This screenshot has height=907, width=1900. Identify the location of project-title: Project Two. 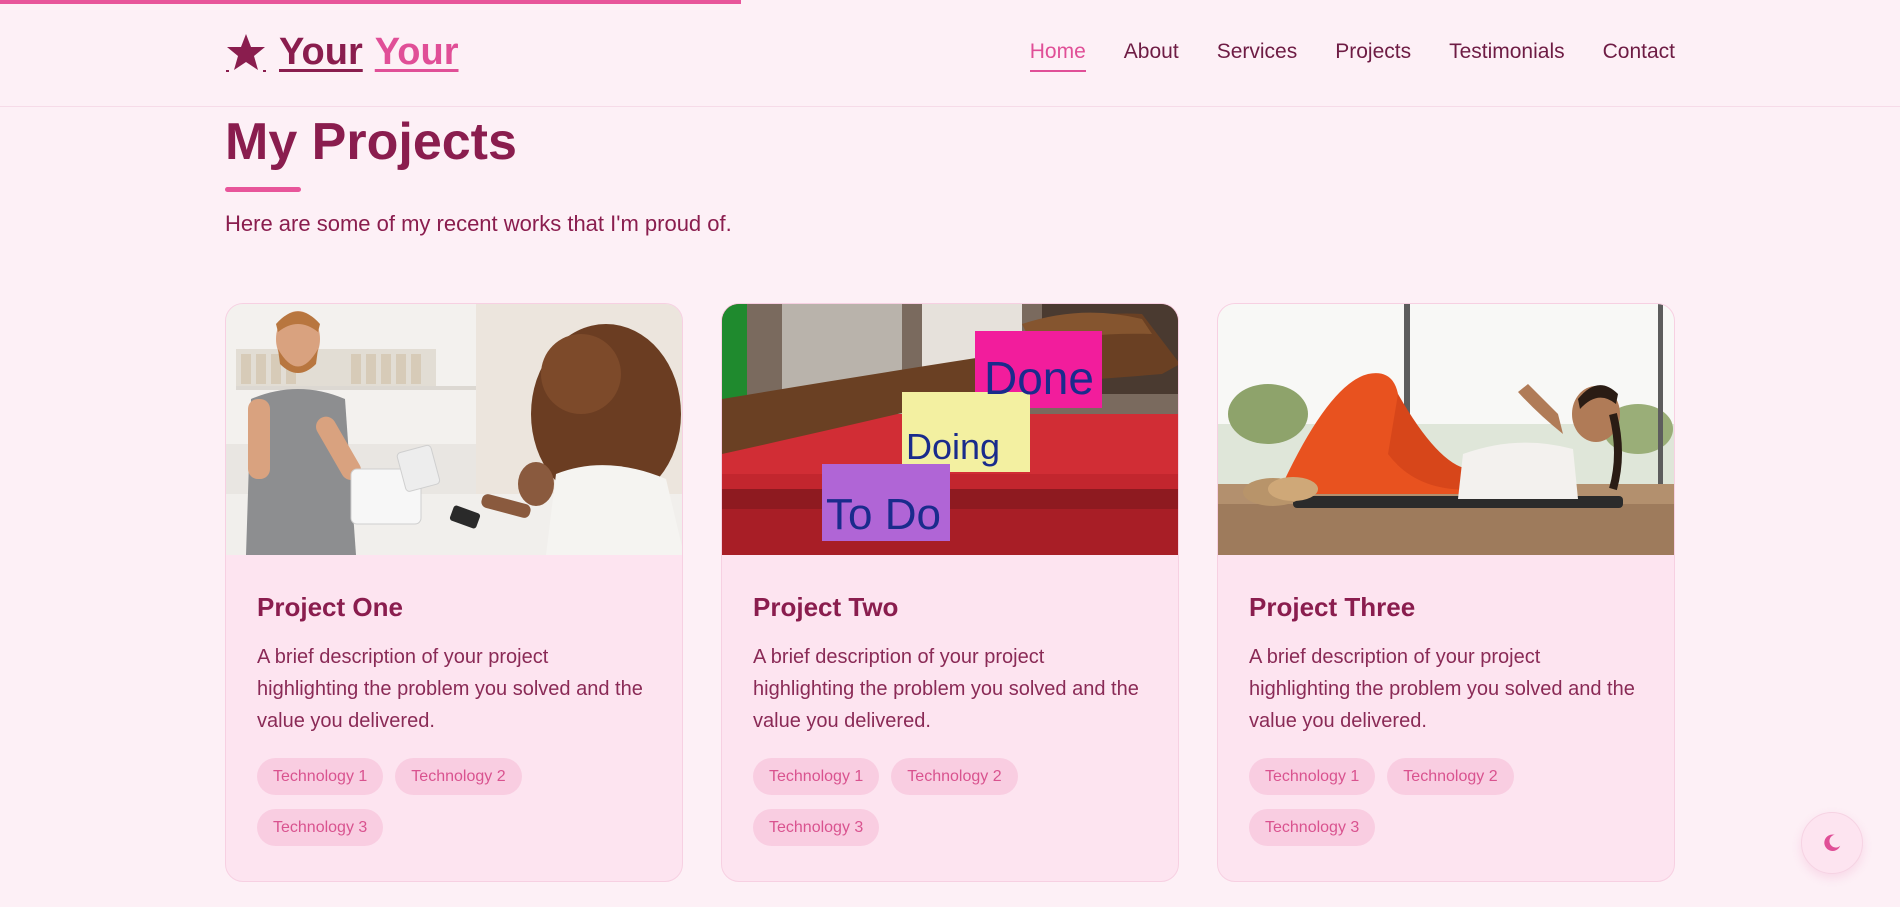
(826, 607).